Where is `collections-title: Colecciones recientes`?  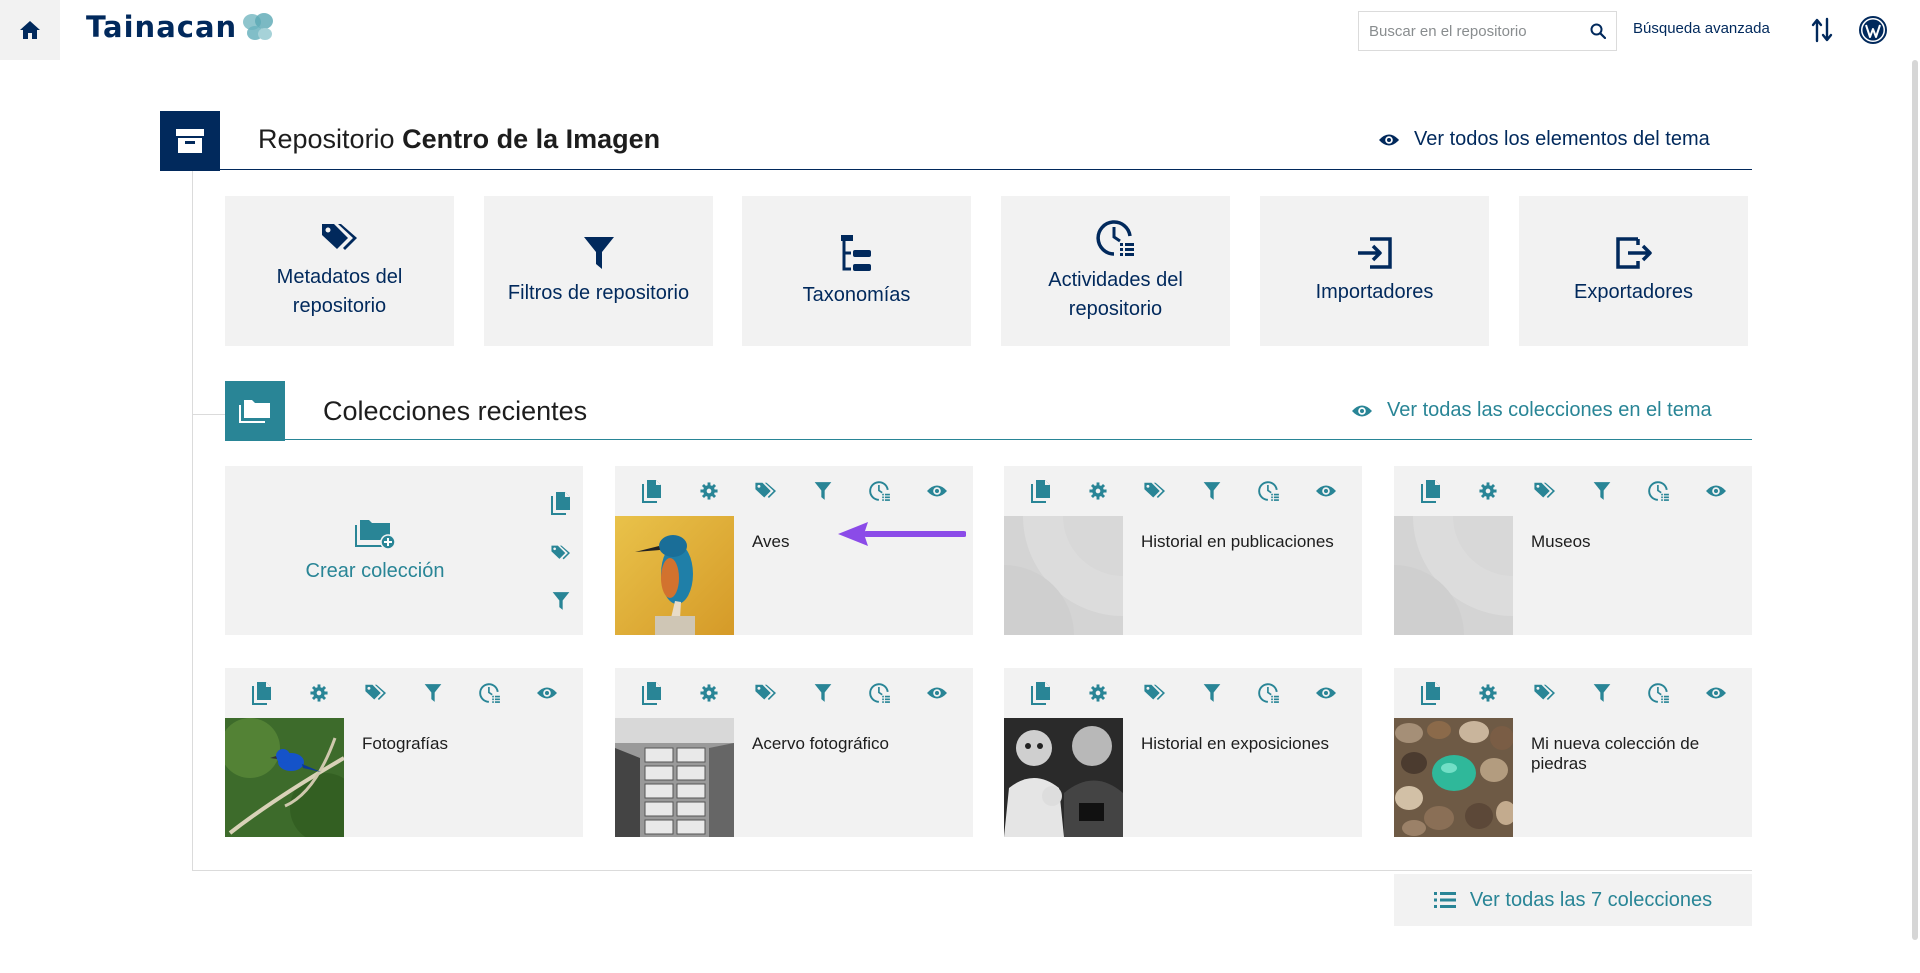
collections-title: Colecciones recientes is located at coordinates (455, 411).